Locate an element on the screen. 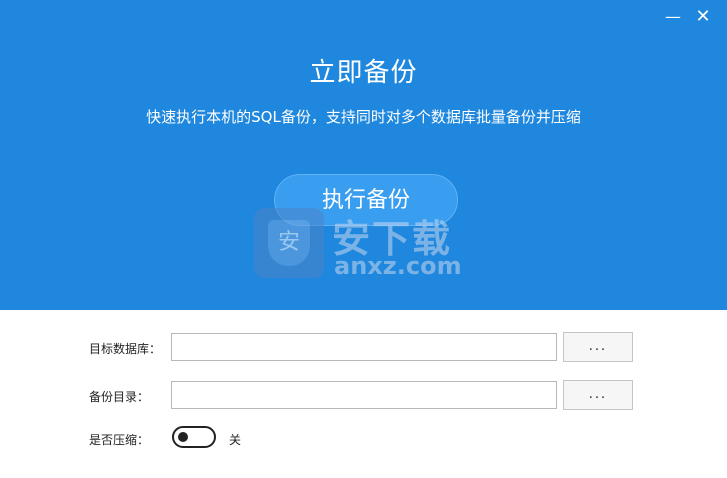  compress-state-label: 关 is located at coordinates (235, 440).